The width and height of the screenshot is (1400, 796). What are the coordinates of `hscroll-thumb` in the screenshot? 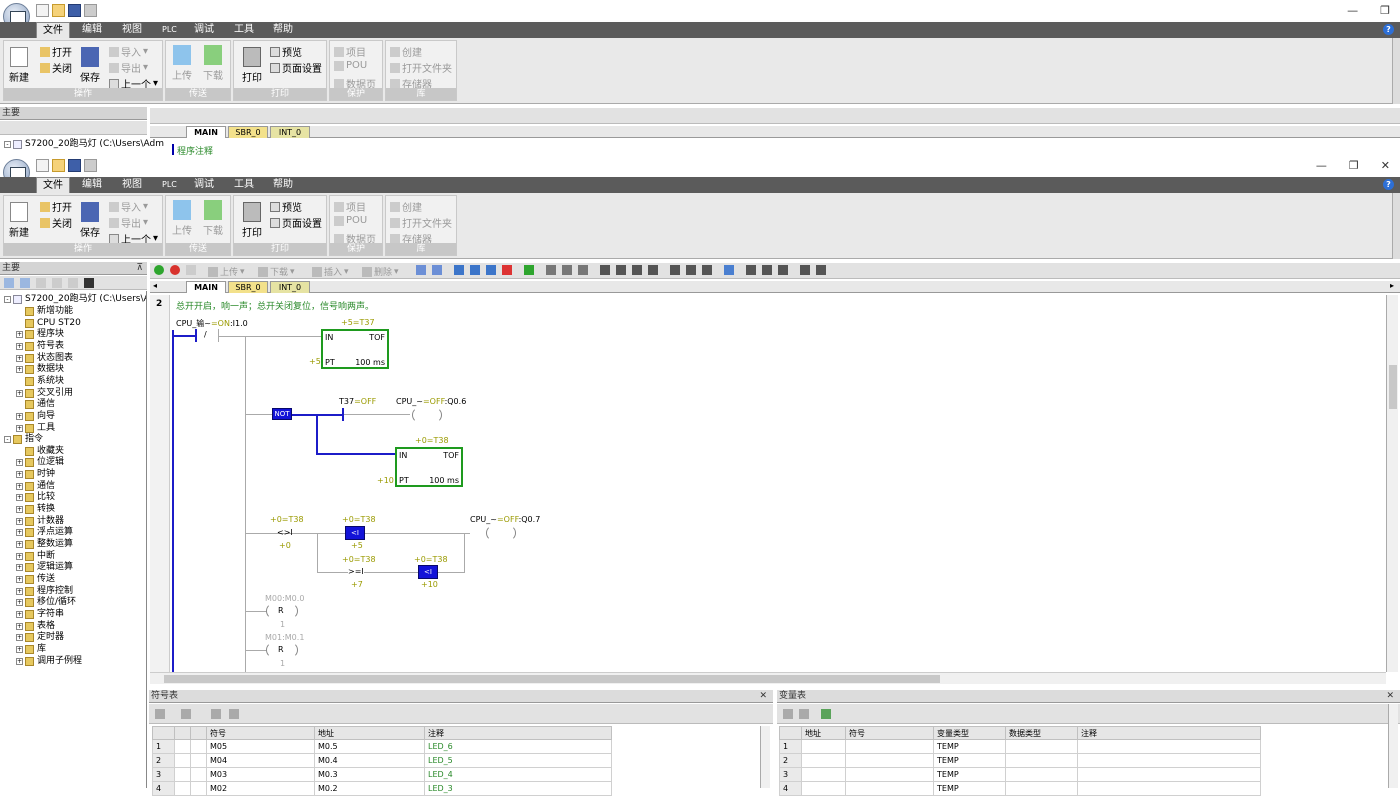 It's located at (552, 679).